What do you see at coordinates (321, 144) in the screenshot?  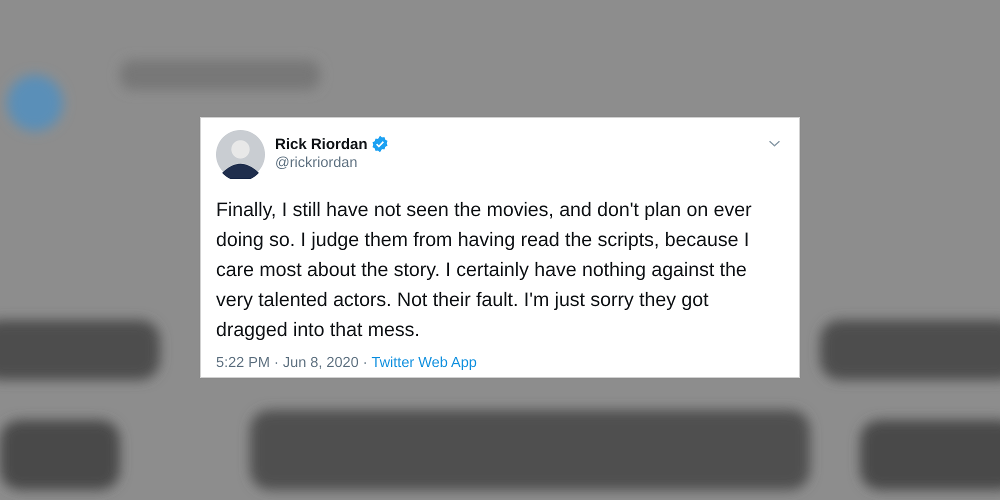 I see `author-name: Rick Riordan` at bounding box center [321, 144].